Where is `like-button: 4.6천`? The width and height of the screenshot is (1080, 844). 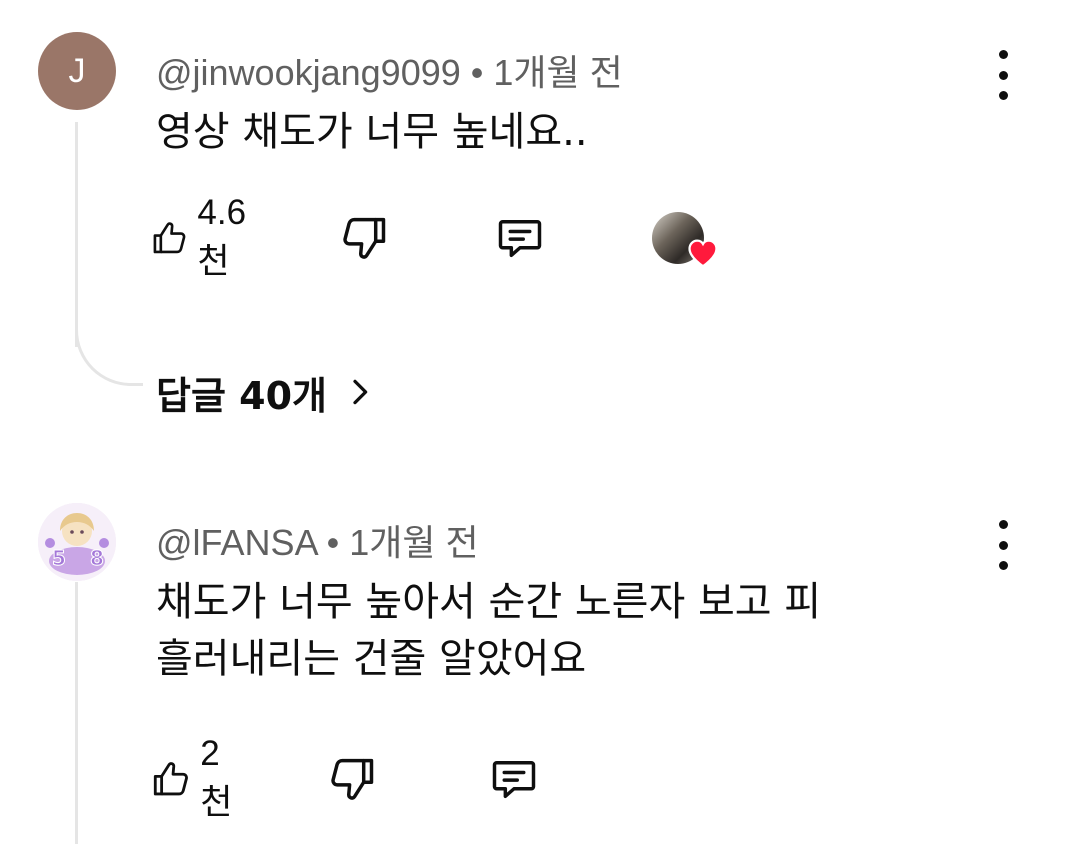 like-button: 4.6천 is located at coordinates (204, 237).